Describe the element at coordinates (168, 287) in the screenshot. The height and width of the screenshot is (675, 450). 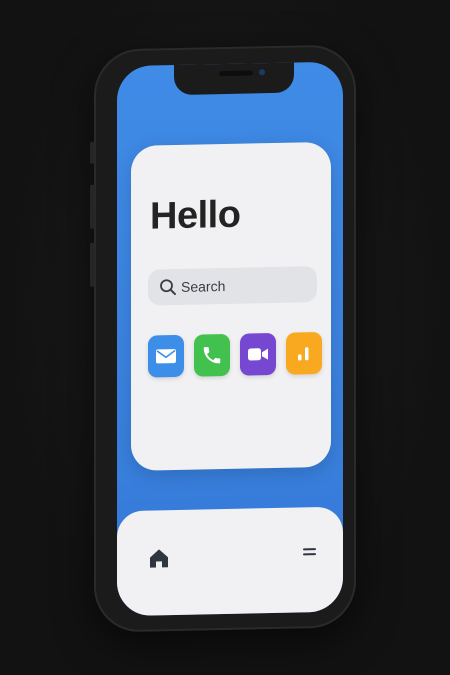
I see `search-icon` at that location.